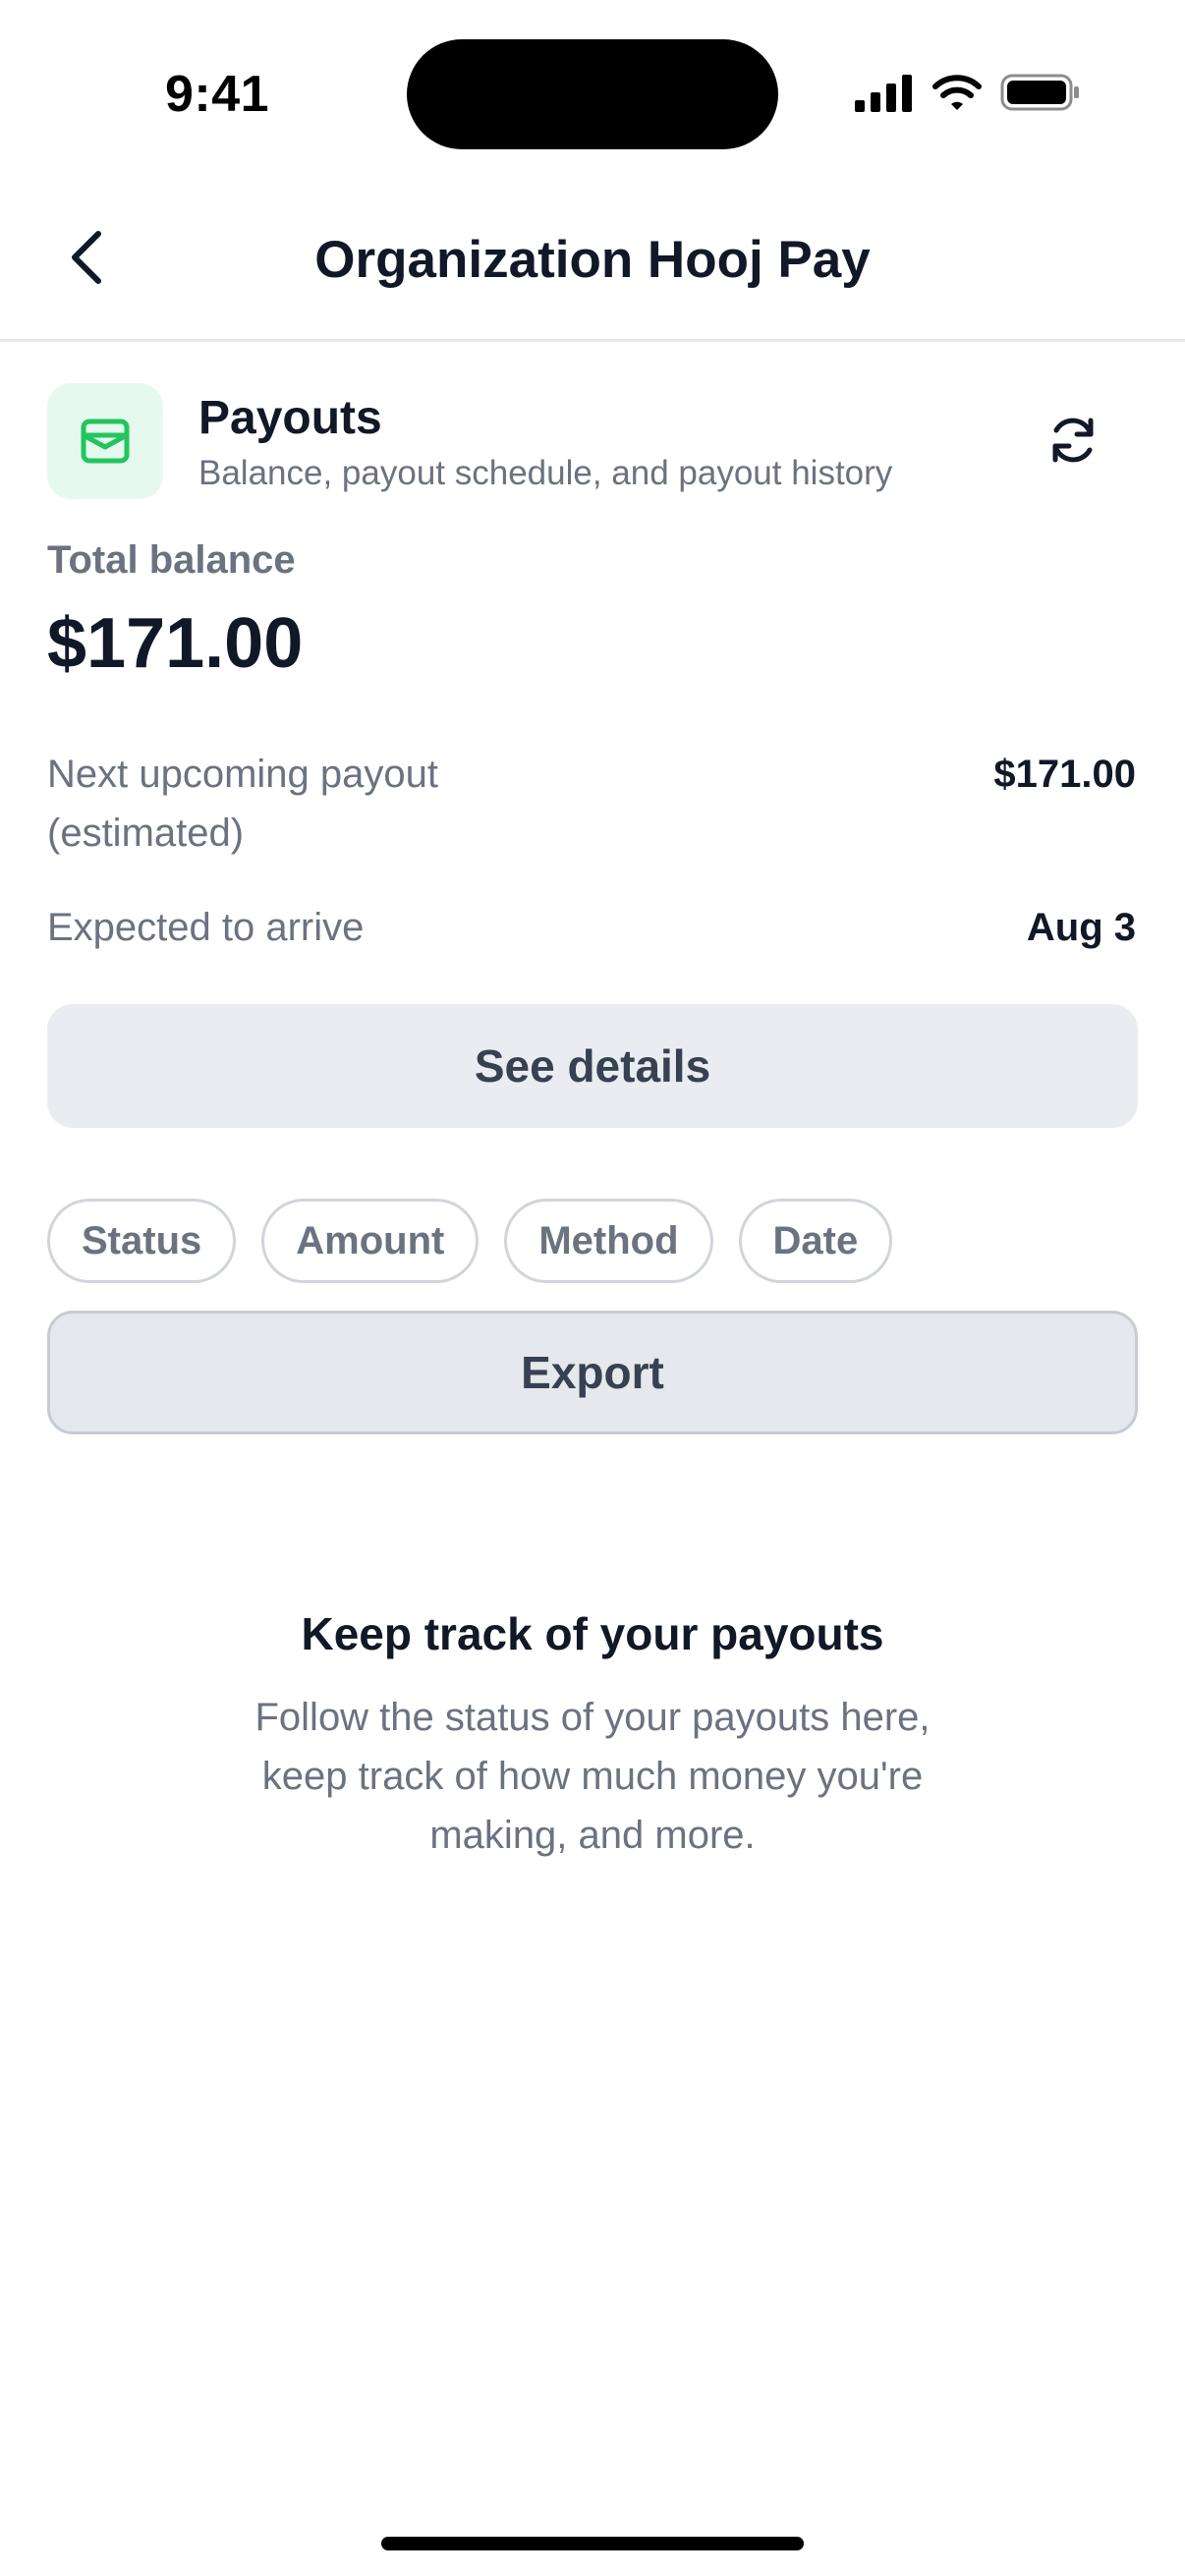  Describe the element at coordinates (816, 1241) in the screenshot. I see `filter-chip-date: Date` at that location.